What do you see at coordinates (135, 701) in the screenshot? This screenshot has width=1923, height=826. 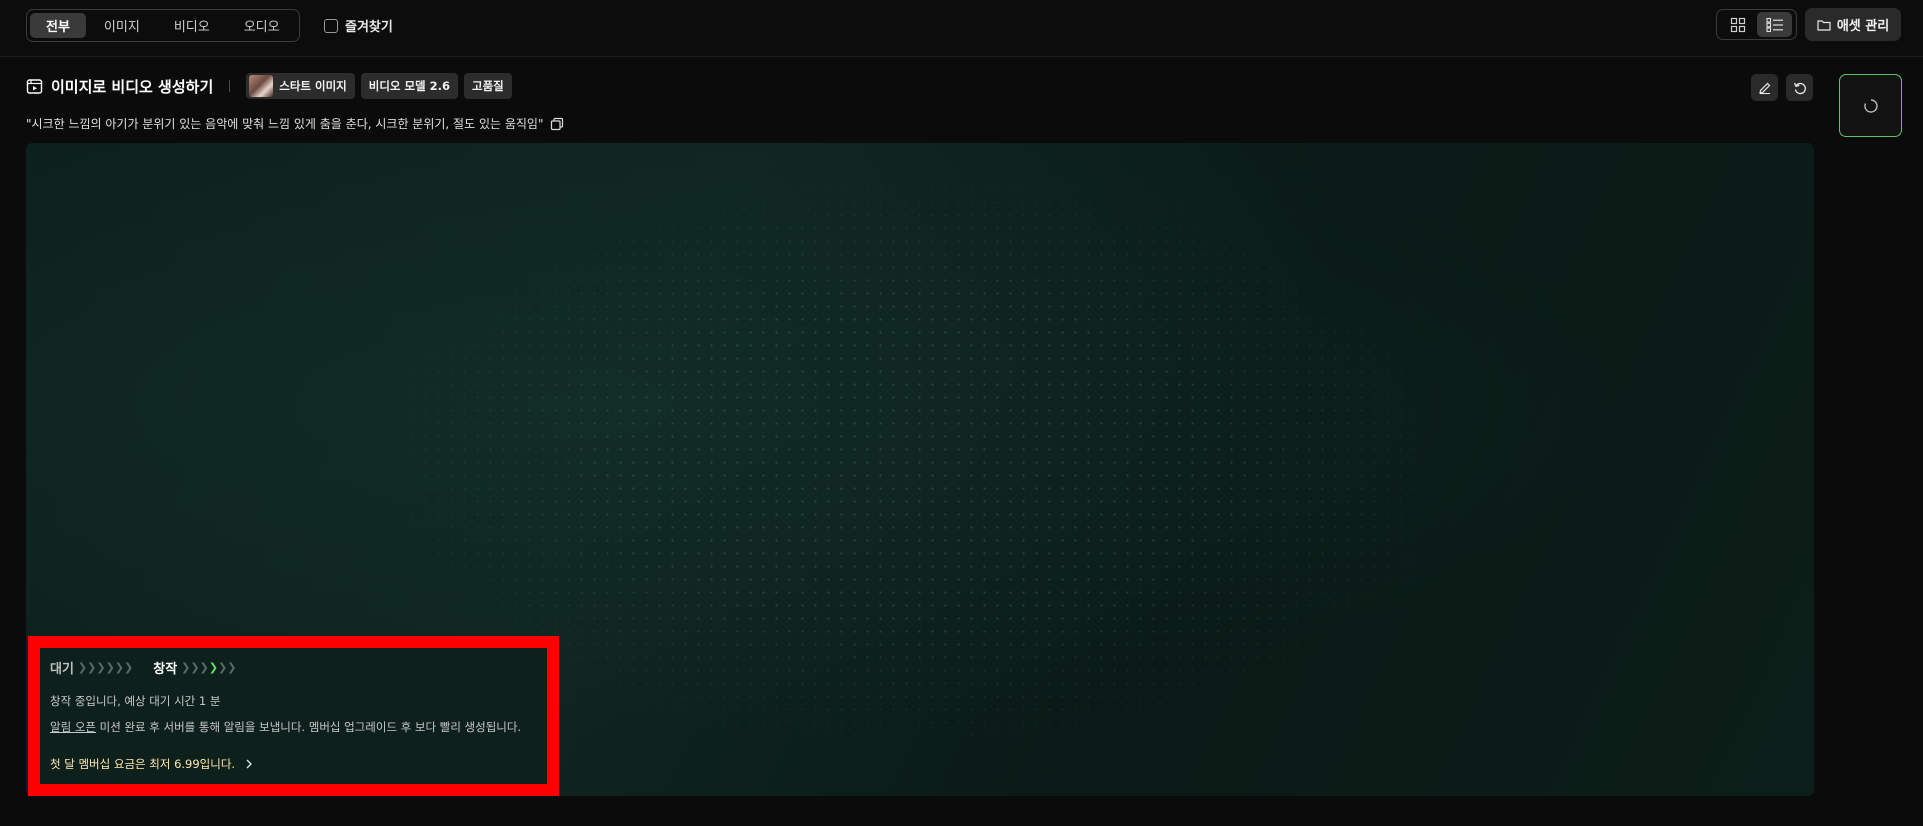 I see `progress-message: 창작 중입니다, 예상 대기 시간 1 분` at bounding box center [135, 701].